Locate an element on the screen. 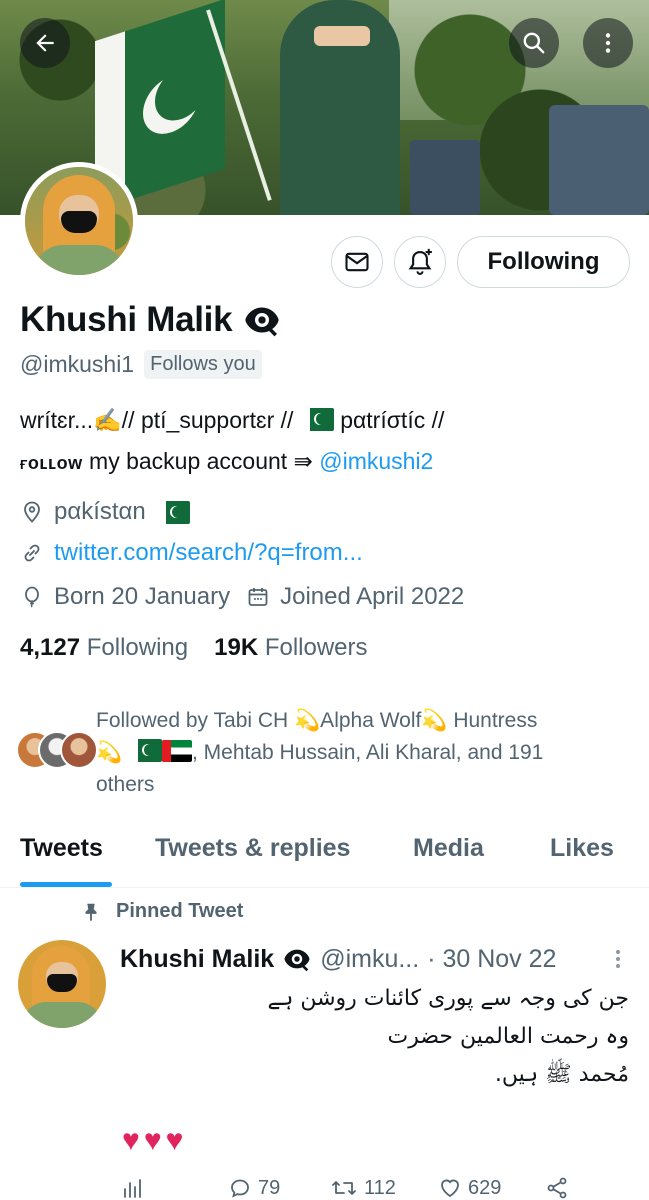 Image resolution: width=649 pixels, height=1200 pixels. followed-by-line: others is located at coordinates (125, 784).